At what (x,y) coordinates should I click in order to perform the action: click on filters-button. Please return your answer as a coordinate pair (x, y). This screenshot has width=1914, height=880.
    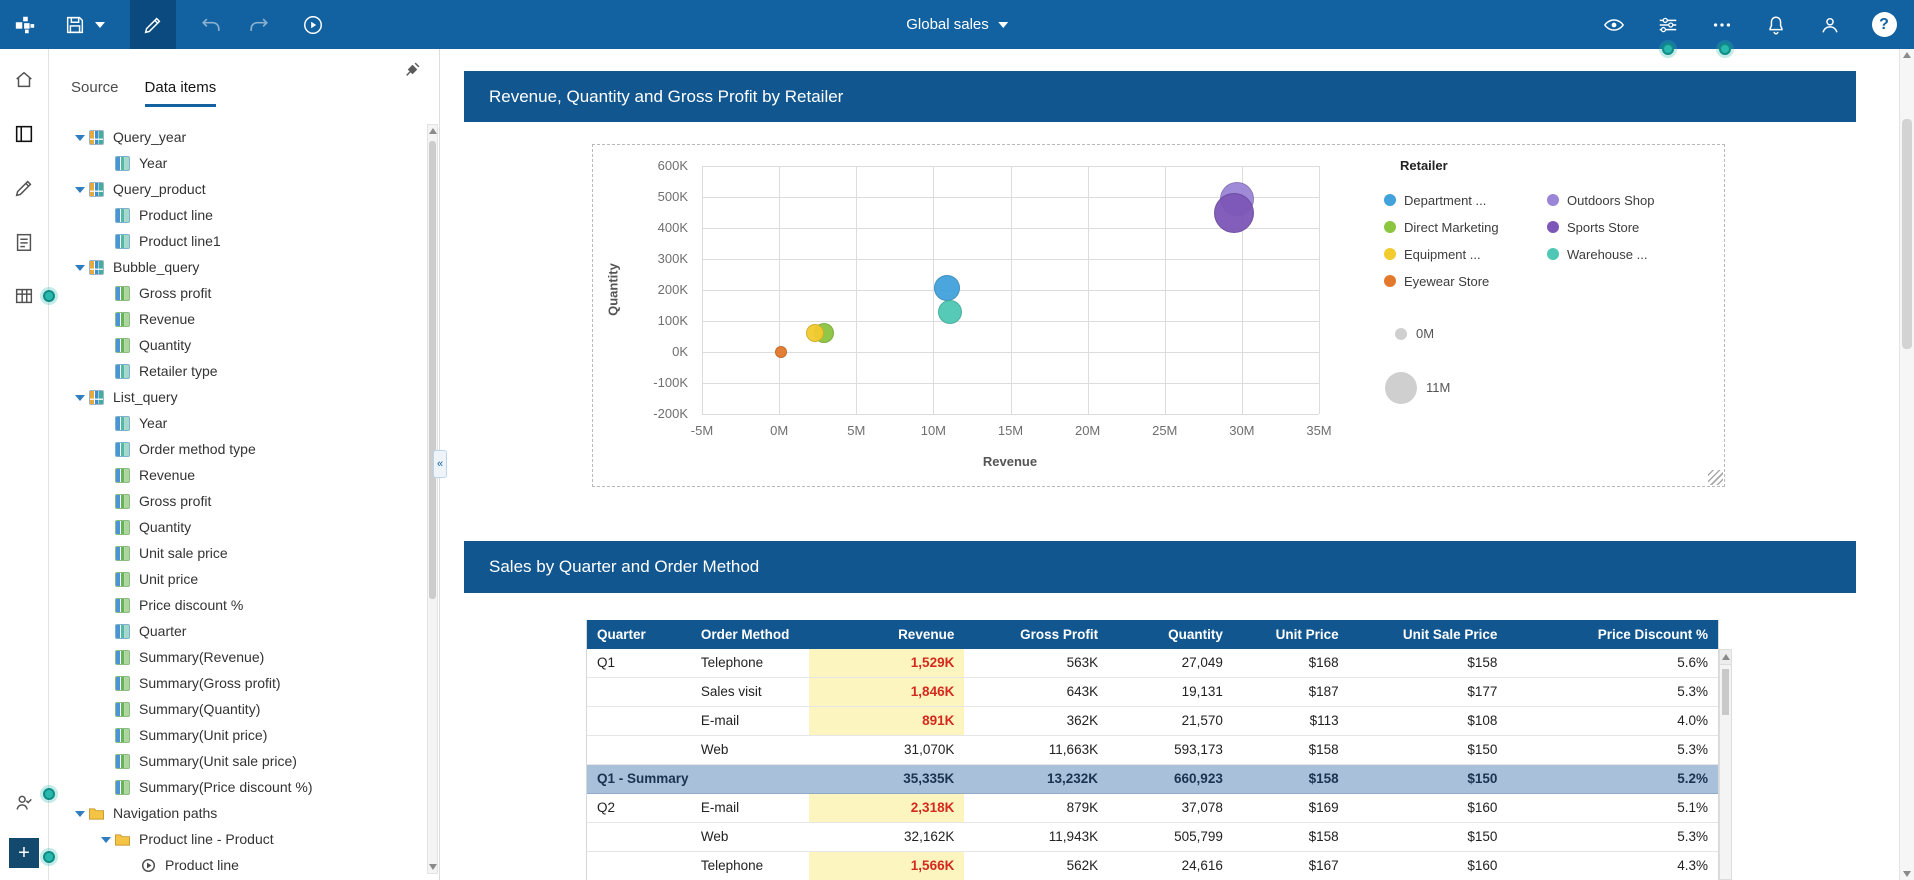
    Looking at the image, I should click on (1668, 25).